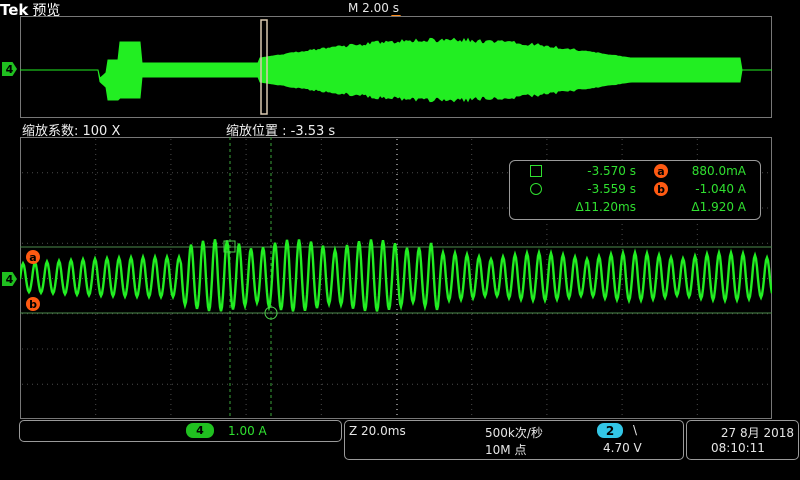 Image resolution: width=800 pixels, height=480 pixels. I want to click on channel-4-marker-overview: 4, so click(9, 69).